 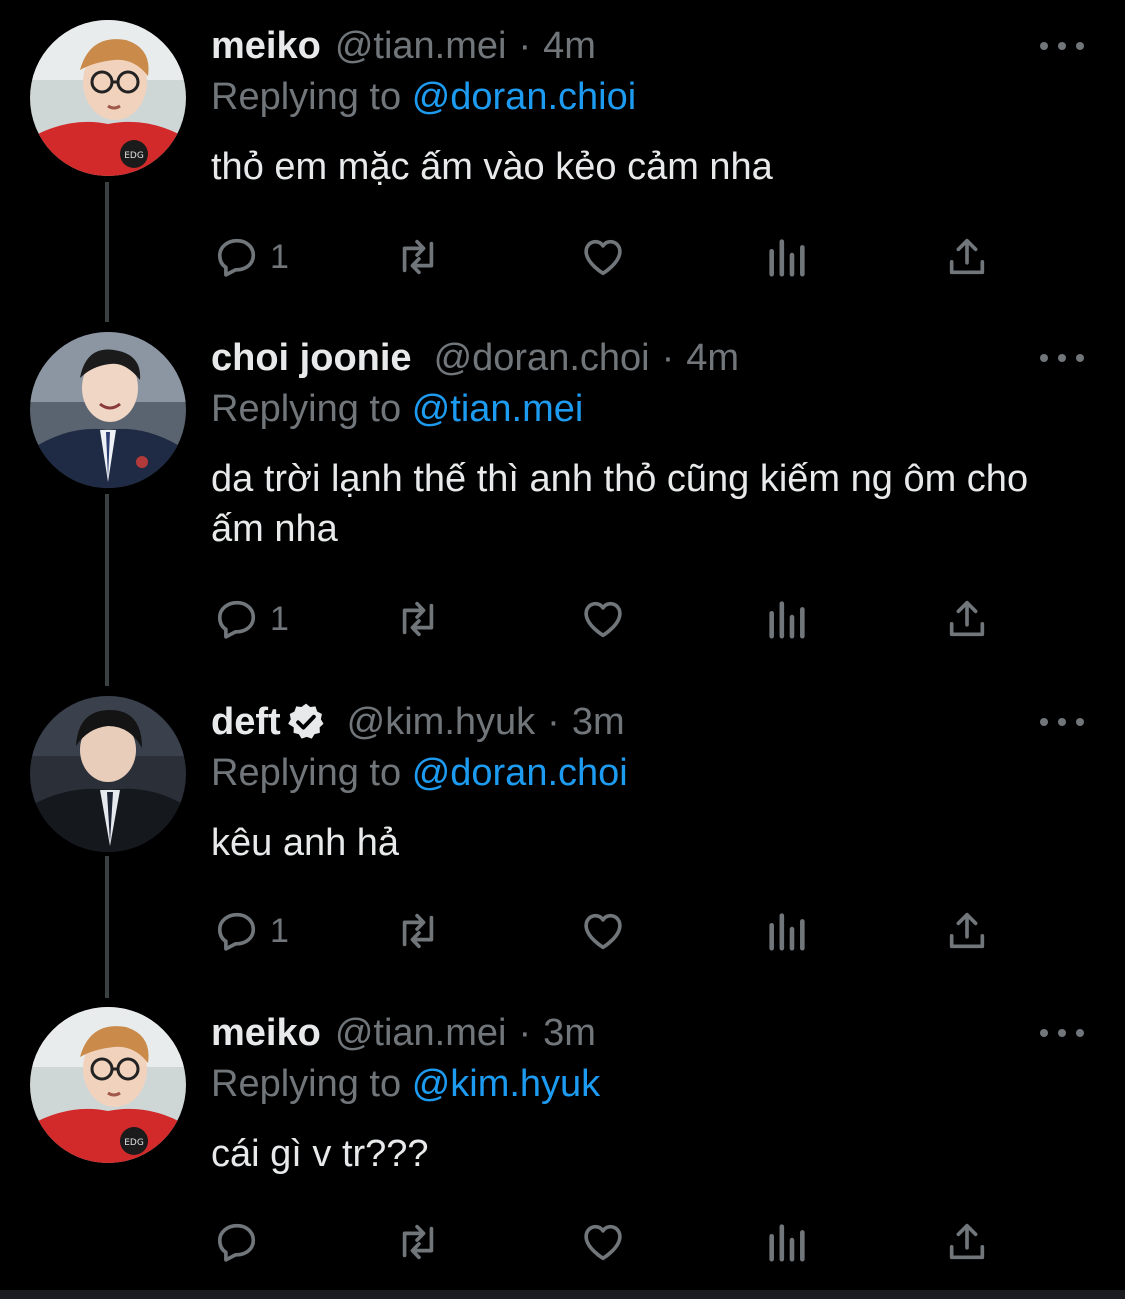 I want to click on tweet-header: meiko @tian.mei · 3m, so click(x=403, y=1033).